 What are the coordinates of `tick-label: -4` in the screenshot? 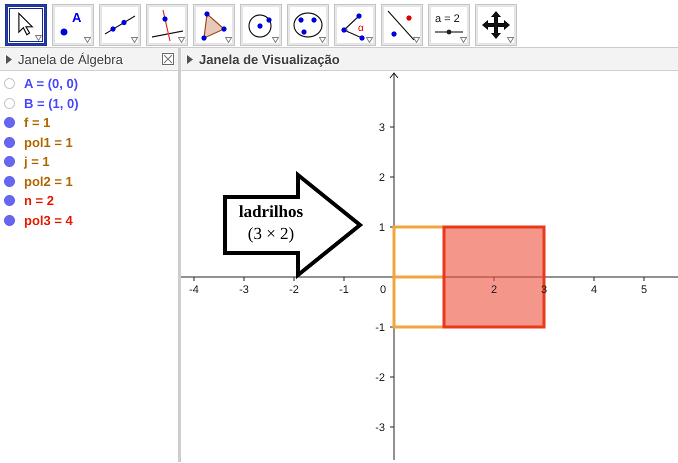 It's located at (194, 290).